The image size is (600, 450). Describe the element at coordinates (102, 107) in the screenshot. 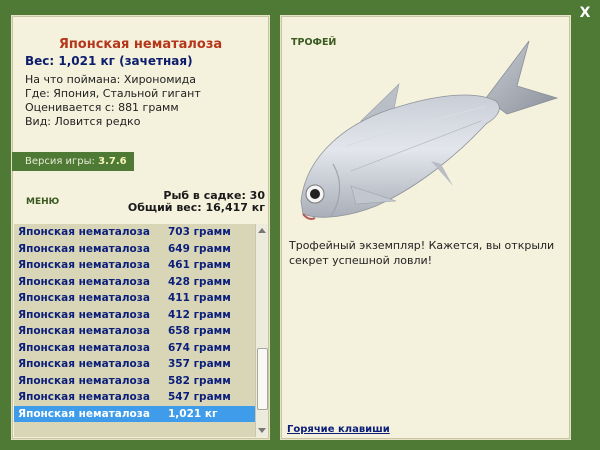

I see `fish-valued: Оценивается с: 881 грамм` at that location.